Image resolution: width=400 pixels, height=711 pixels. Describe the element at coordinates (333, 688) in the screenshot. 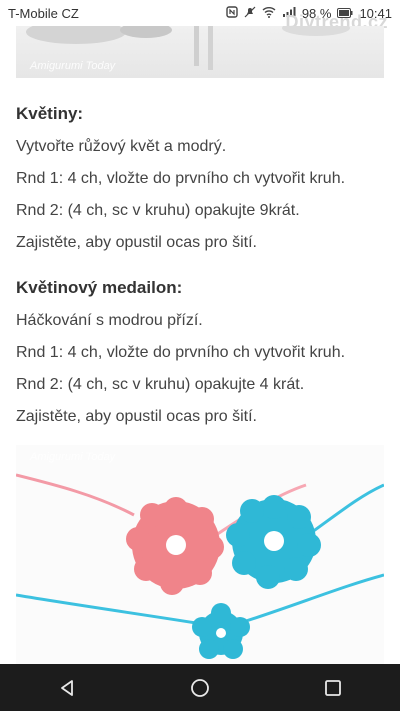

I see `recents-icon` at that location.